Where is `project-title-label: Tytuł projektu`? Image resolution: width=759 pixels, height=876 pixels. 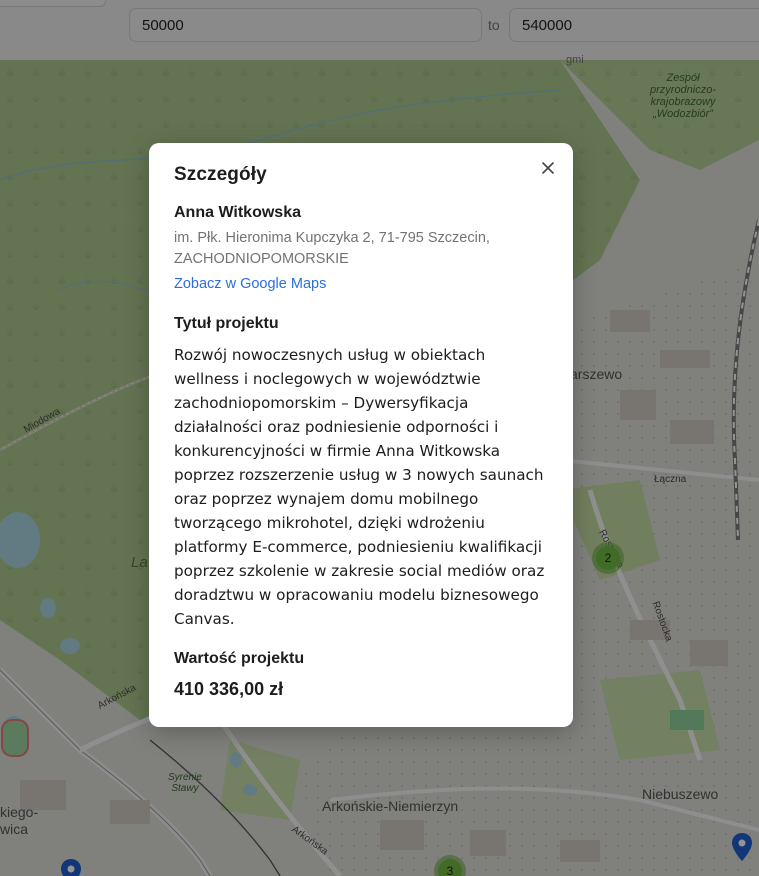
project-title-label: Tytuł projektu is located at coordinates (226, 323).